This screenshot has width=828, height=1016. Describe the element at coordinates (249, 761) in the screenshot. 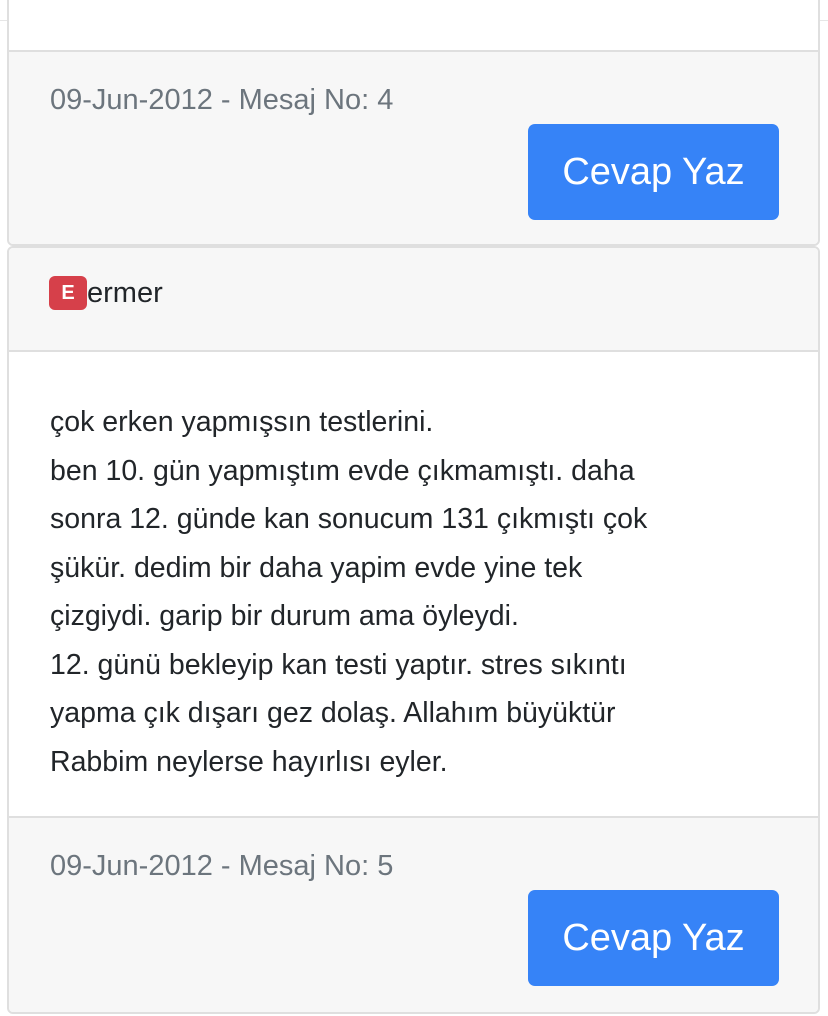

I see `message-line: Rabbim neylerse hayırlısı eyler.` at that location.